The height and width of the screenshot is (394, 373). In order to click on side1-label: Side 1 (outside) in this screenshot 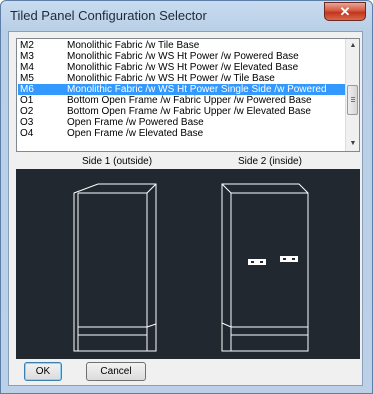, I will do `click(117, 161)`.